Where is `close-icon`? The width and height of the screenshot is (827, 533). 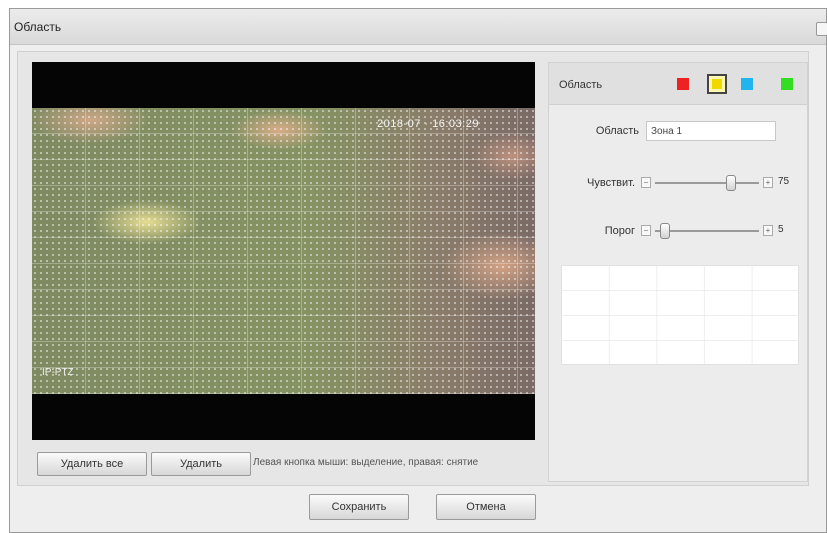 close-icon is located at coordinates (821, 29).